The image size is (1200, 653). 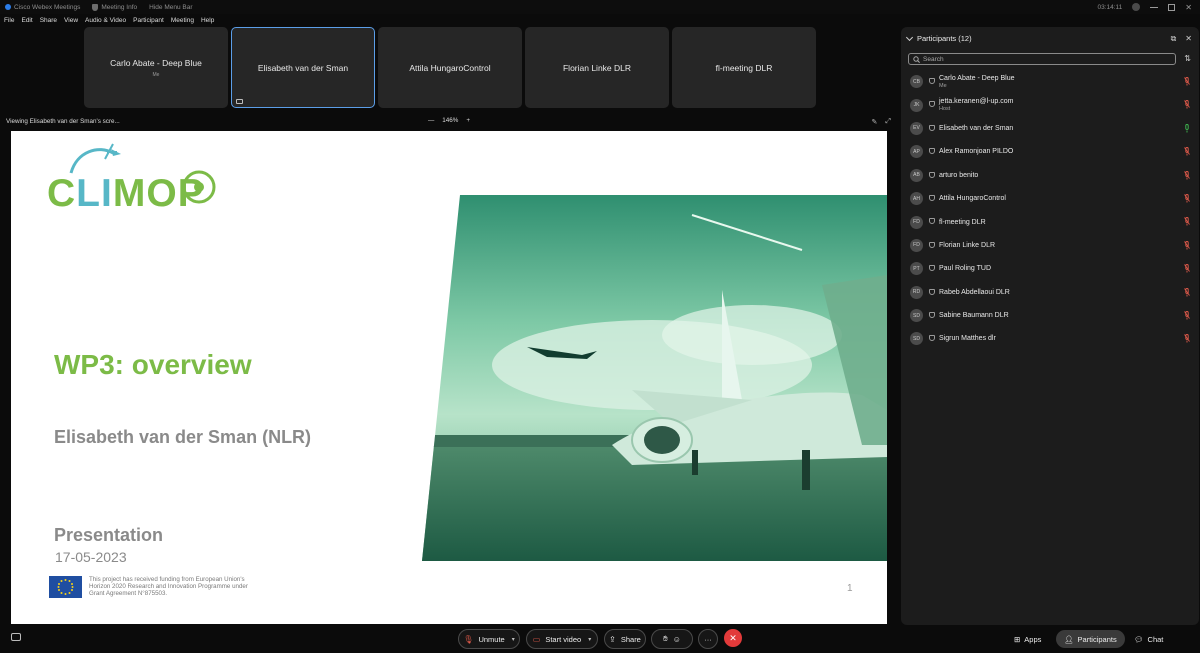 I want to click on annotate-icon: ✎, so click(x=875, y=122).